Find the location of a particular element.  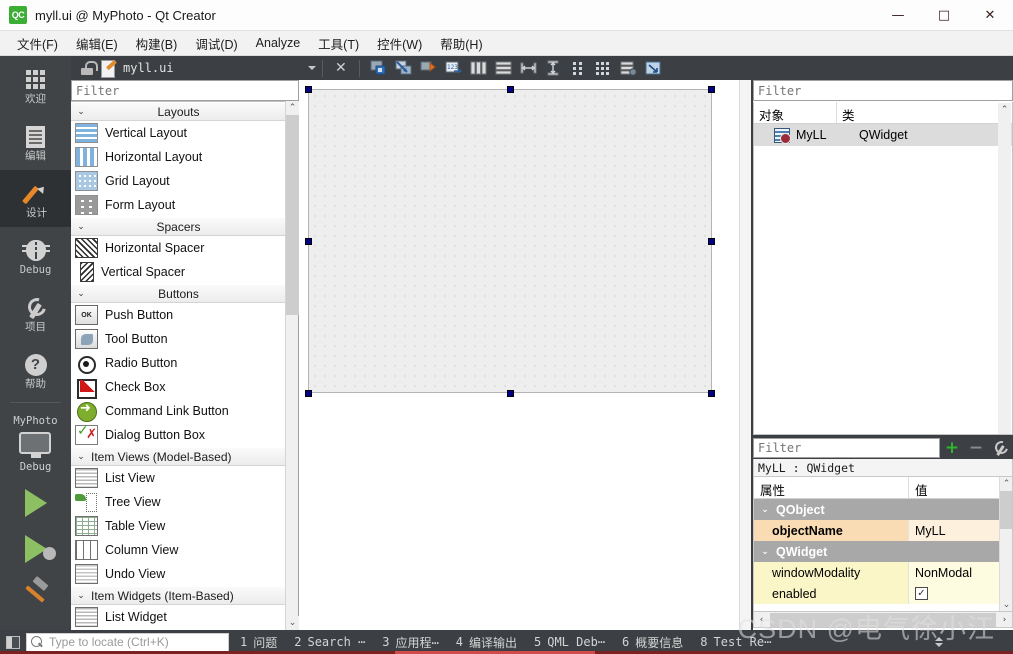

widget-item-command-link-button: Command Link Button is located at coordinates (178, 411).